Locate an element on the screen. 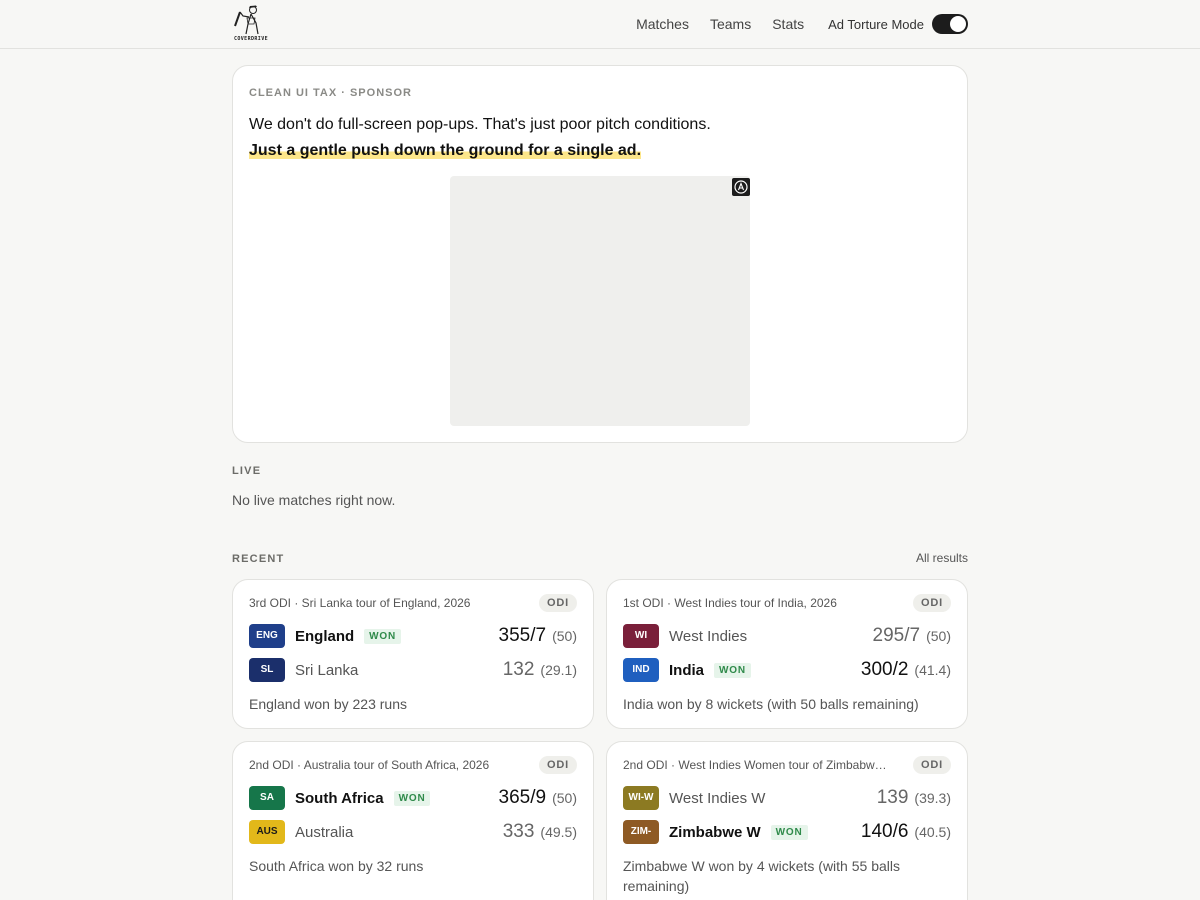  score-group: 295/7 (50) is located at coordinates (912, 636).